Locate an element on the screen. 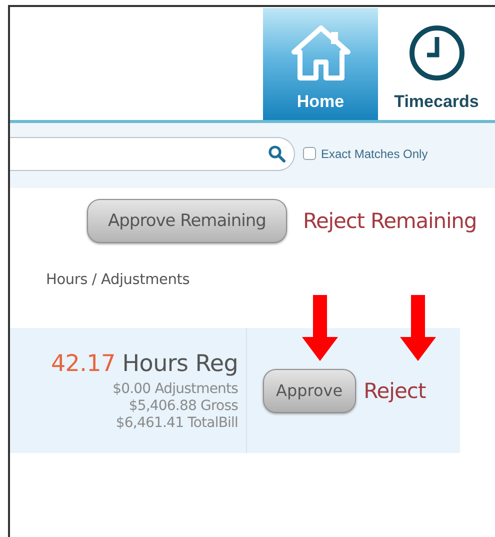 Image resolution: width=495 pixels, height=537 pixels. hours-total: 42.17 Hours Reg is located at coordinates (144, 364).